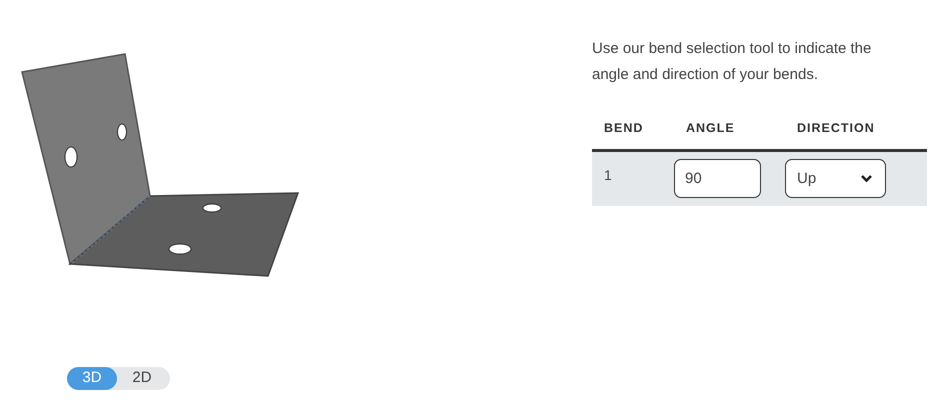  Describe the element at coordinates (866, 179) in the screenshot. I see `chevron-down-icon` at that location.